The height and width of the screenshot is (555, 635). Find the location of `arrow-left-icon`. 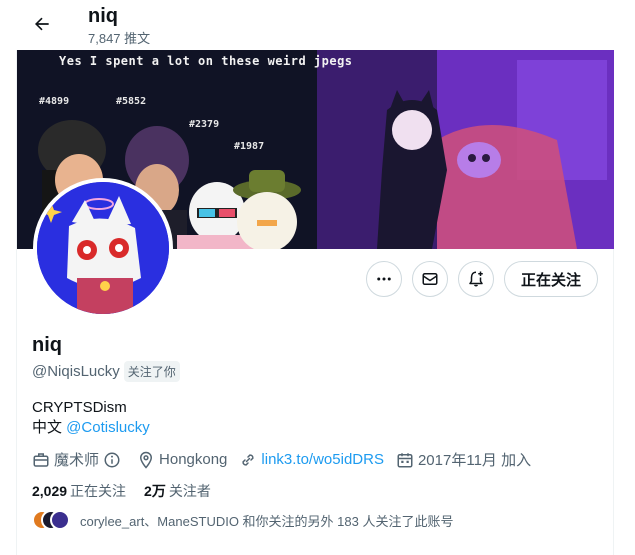

arrow-left-icon is located at coordinates (42, 24).